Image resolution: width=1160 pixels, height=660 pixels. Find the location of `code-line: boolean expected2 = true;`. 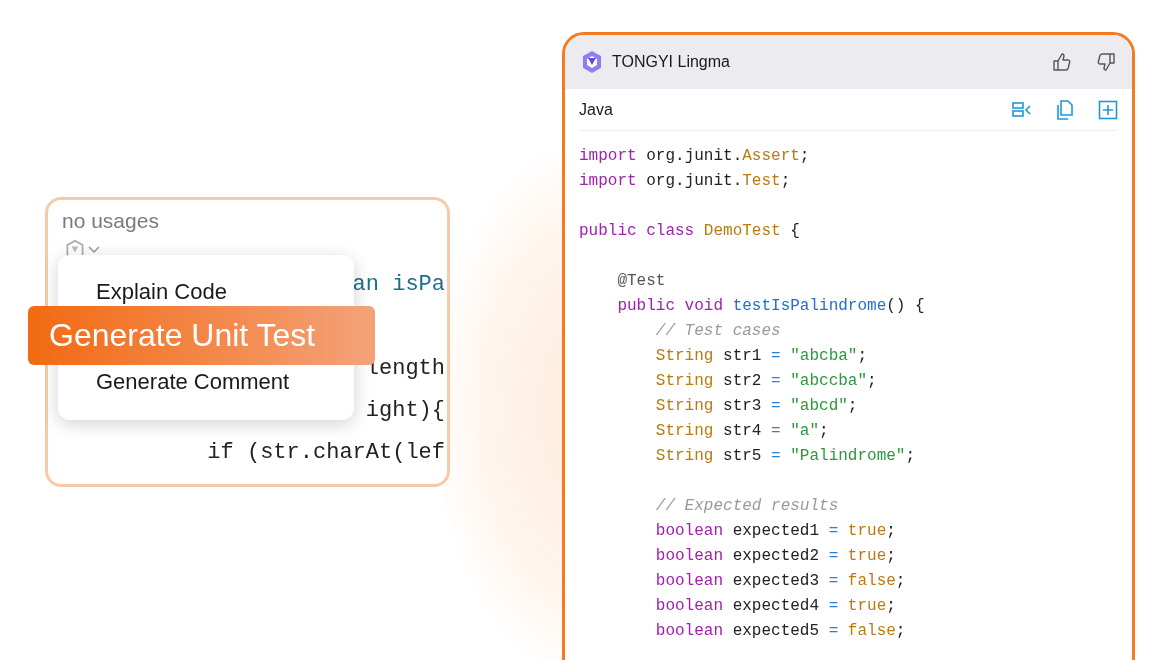

code-line: boolean expected2 = true; is located at coordinates (775, 556).